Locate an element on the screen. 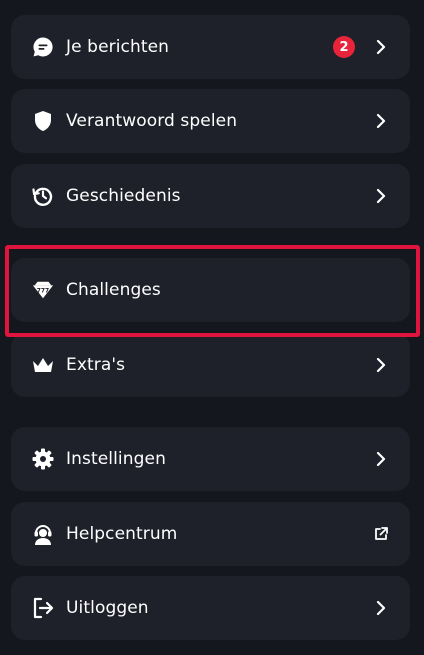 The width and height of the screenshot is (424, 655). menu-item-label: Helpcentrum is located at coordinates (122, 534).